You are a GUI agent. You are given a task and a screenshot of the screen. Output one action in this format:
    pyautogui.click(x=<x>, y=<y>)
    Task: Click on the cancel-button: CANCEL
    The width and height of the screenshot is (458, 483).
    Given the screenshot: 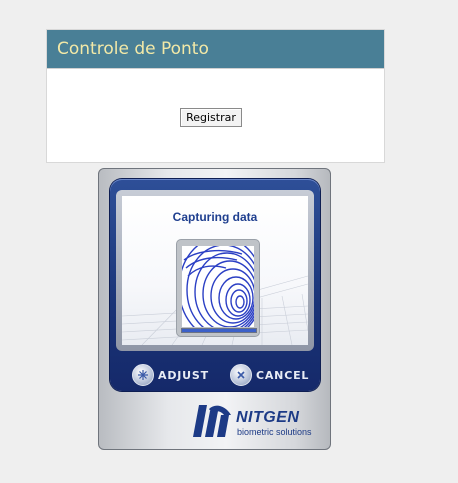 What is the action you would take?
    pyautogui.click(x=269, y=375)
    